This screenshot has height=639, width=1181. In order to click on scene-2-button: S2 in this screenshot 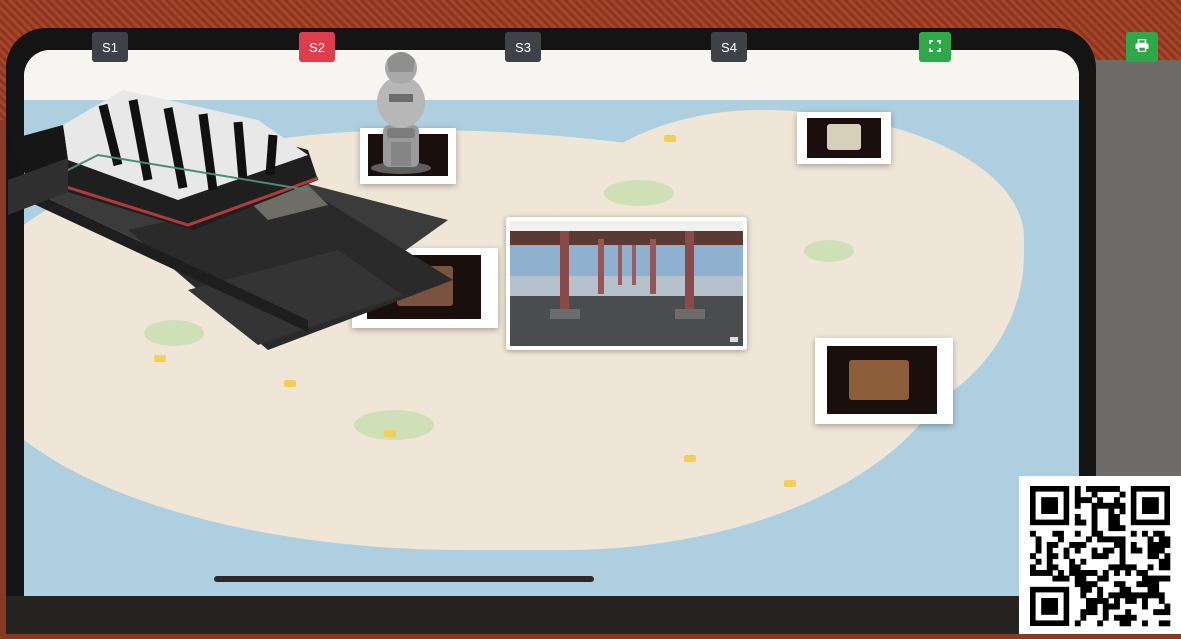, I will do `click(317, 47)`.